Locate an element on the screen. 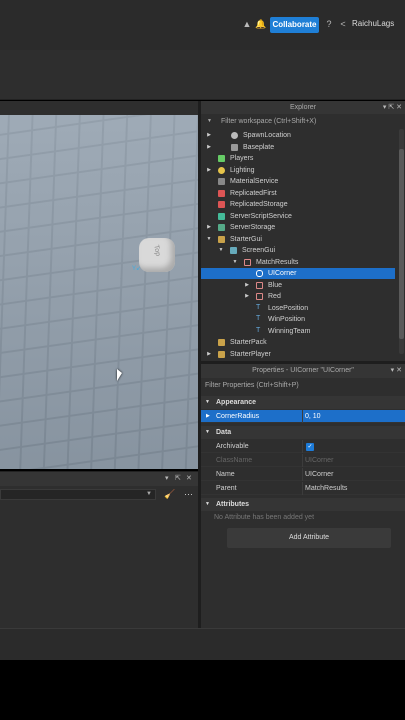 This screenshot has height=720, width=405. text-icon: T is located at coordinates (258, 330).